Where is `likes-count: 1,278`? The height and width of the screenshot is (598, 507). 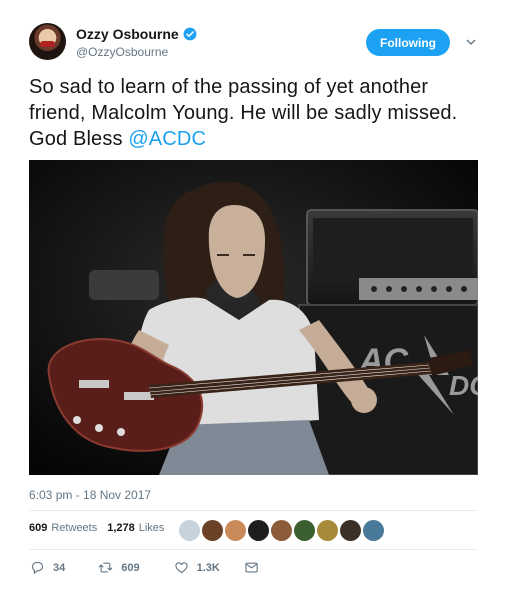 likes-count: 1,278 is located at coordinates (121, 528).